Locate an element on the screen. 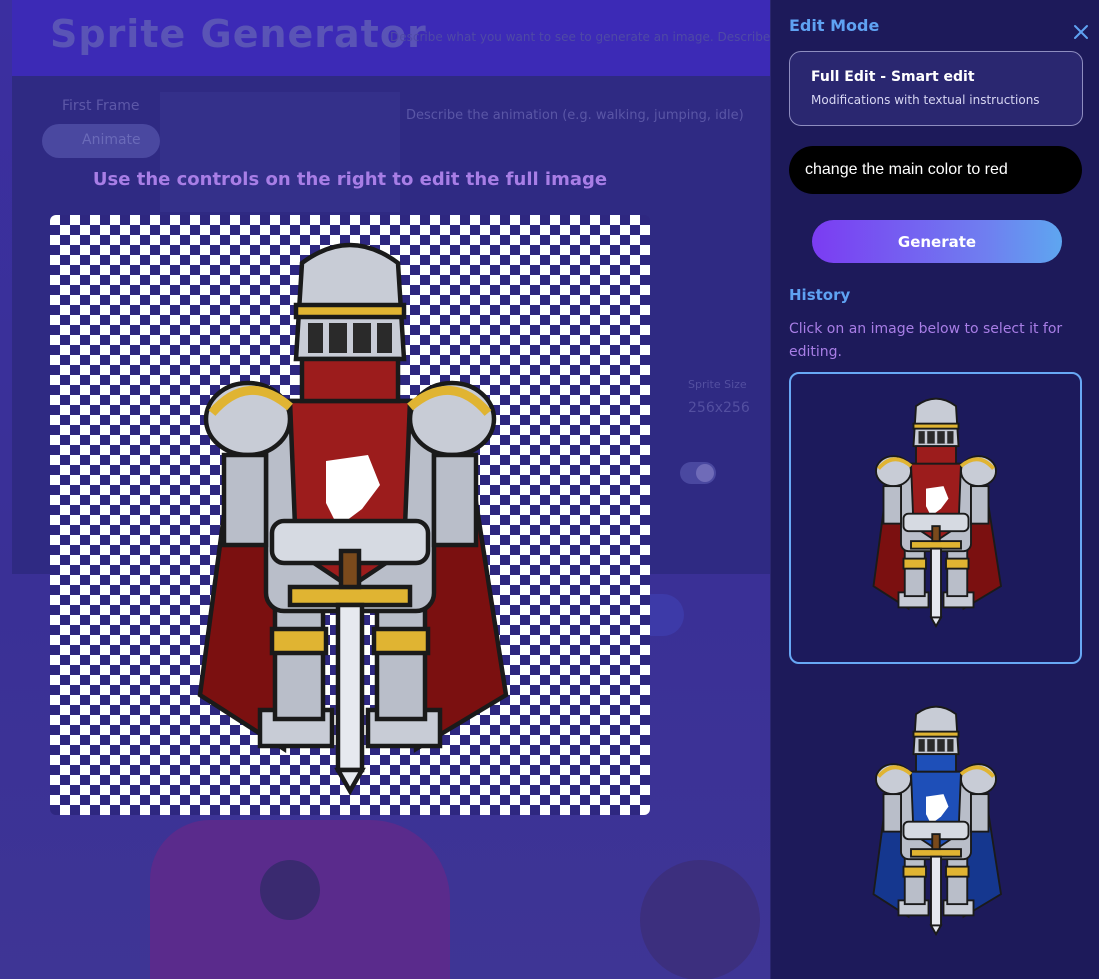 This screenshot has height=979, width=1099. history-item-red-knight is located at coordinates (935, 518).